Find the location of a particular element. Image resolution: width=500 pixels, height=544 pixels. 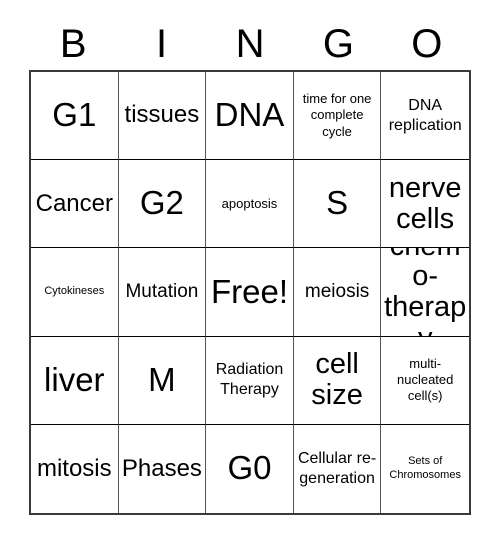

bingo-cell: DNA replication is located at coordinates (425, 116).